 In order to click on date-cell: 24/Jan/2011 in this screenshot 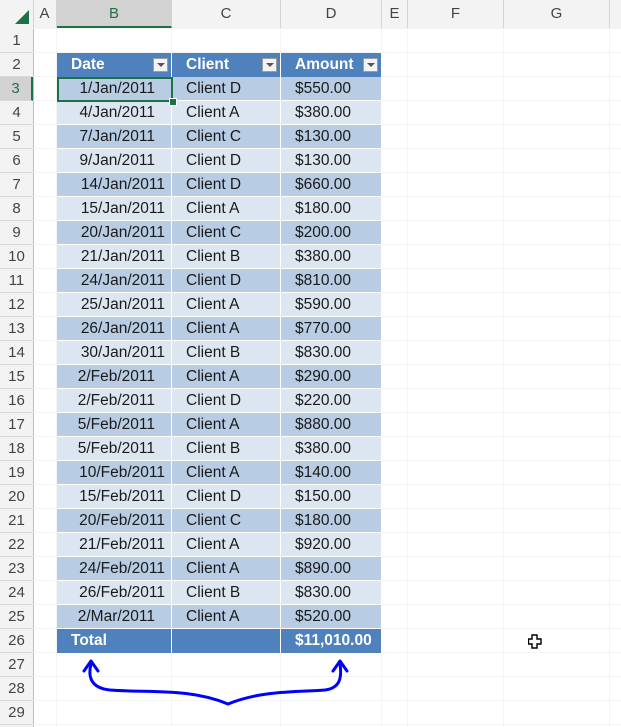, I will do `click(114, 281)`.